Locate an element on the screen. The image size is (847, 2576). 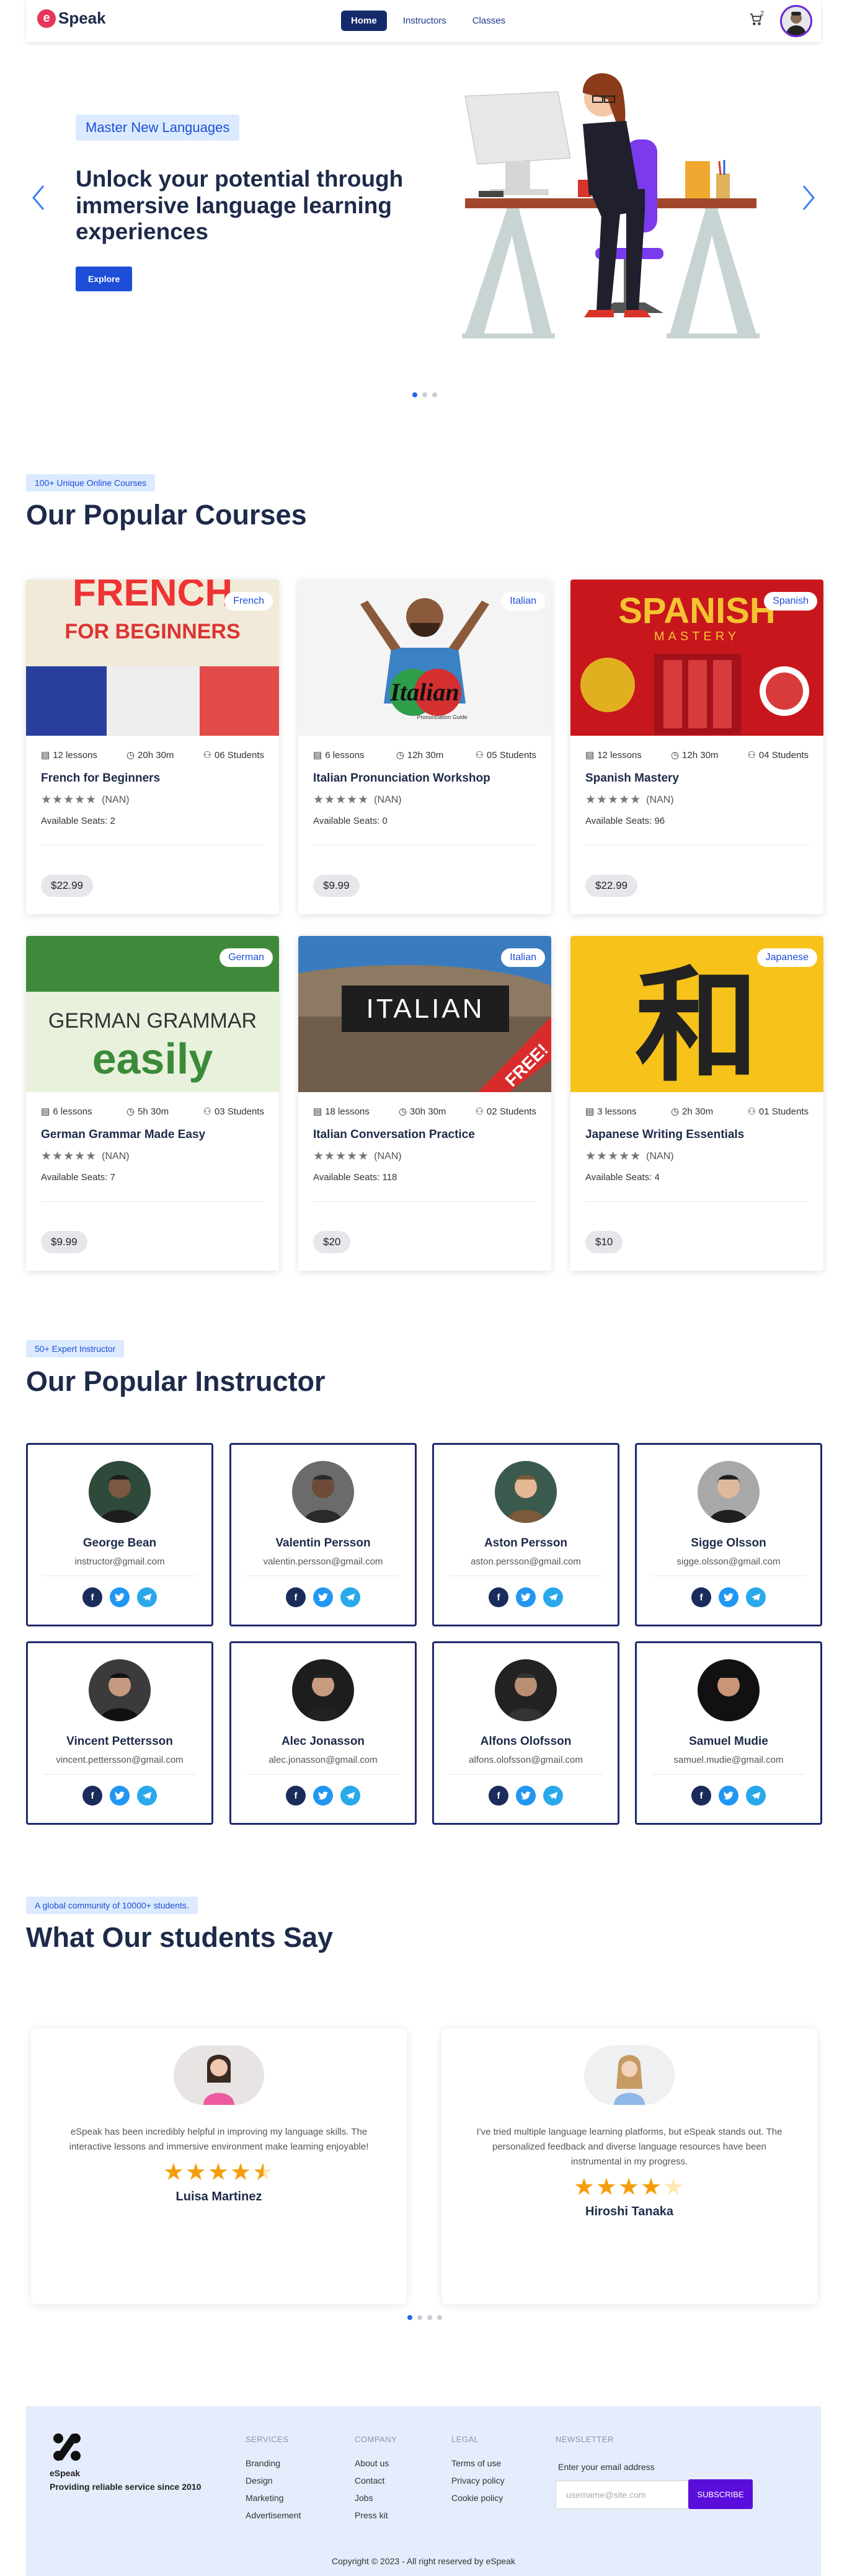
instructor-card: Samuel Mudie samuel.mudie@gmail.com f is located at coordinates (728, 1733).